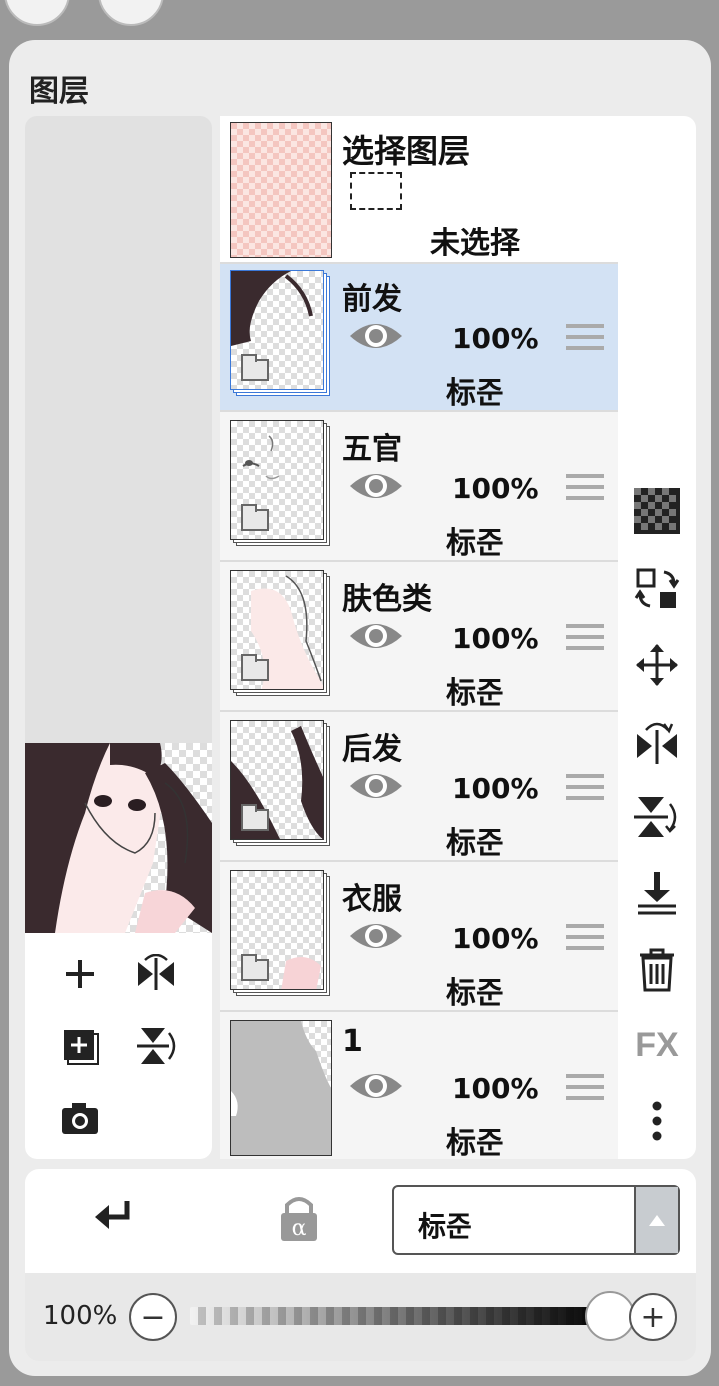 The image size is (719, 1386). Describe the element at coordinates (372, 749) in the screenshot. I see `layer-name: 后发` at that location.